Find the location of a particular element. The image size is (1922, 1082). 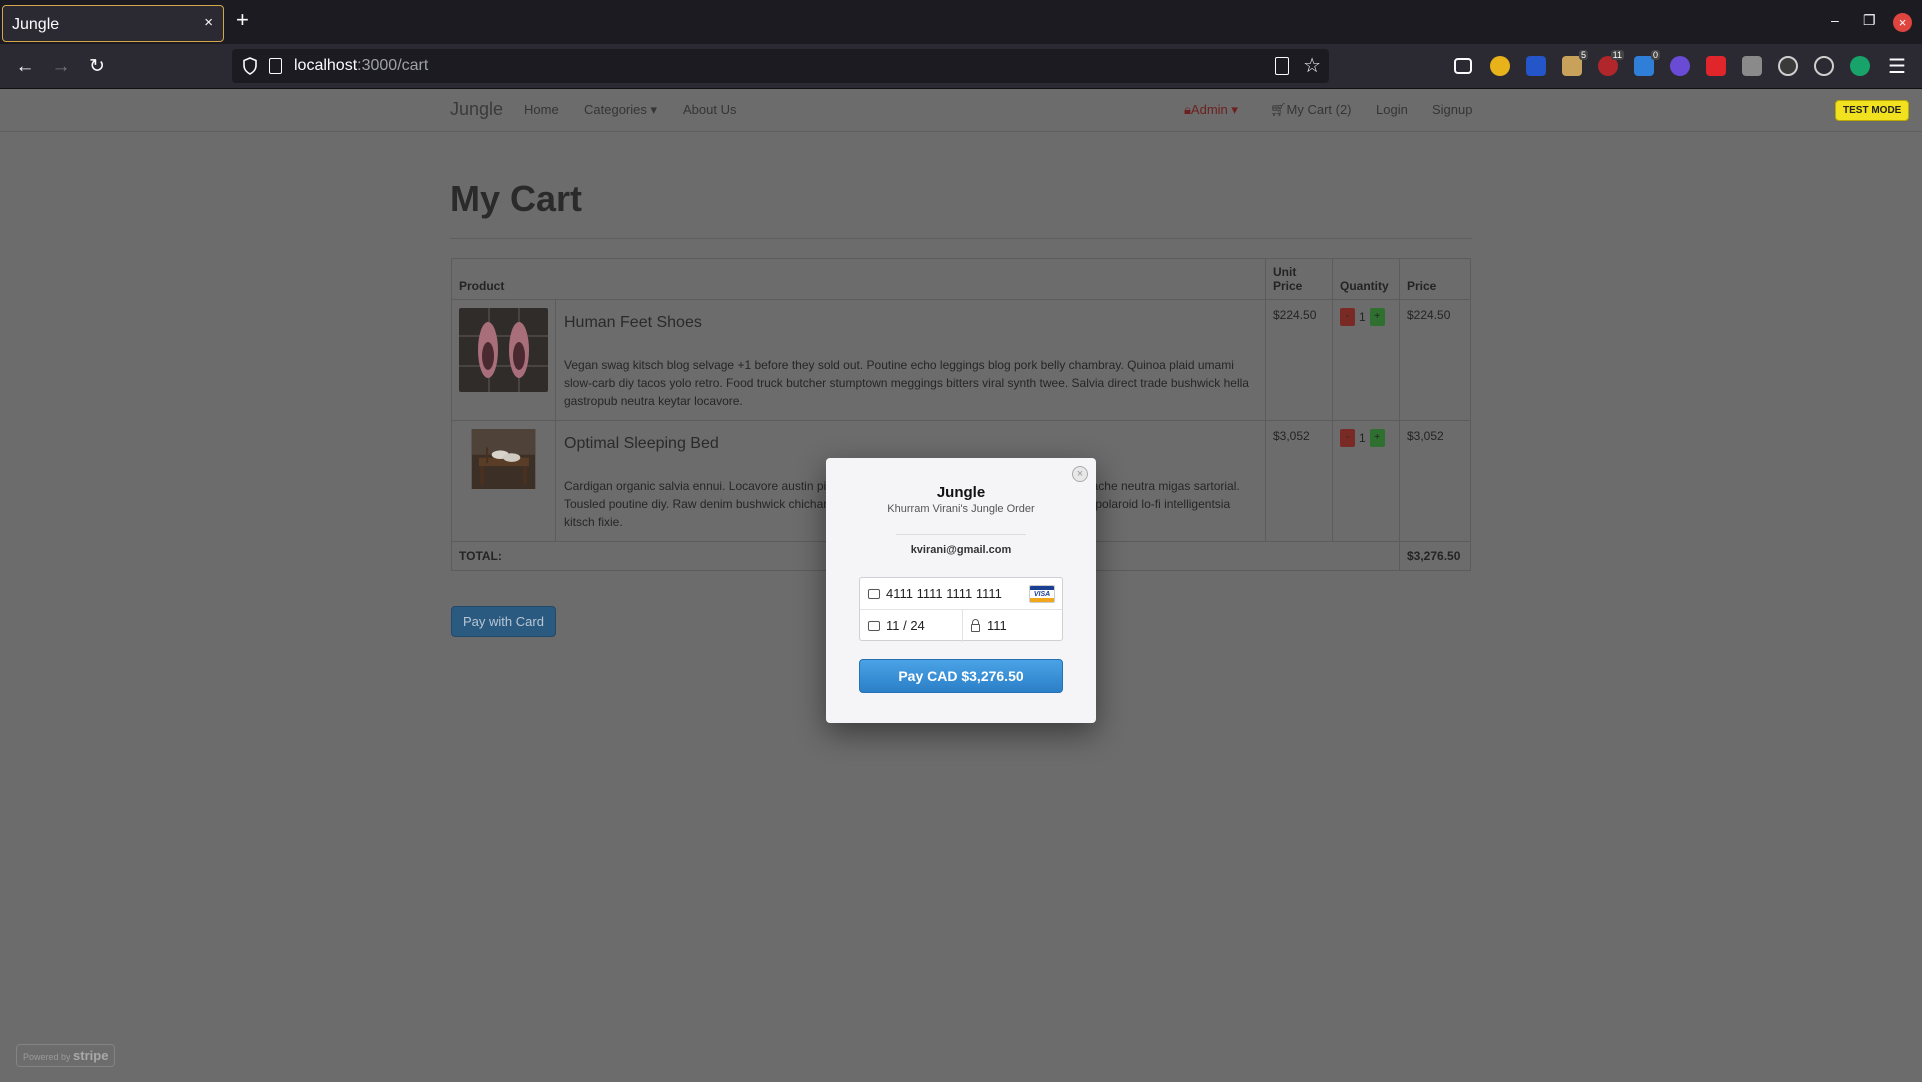

stripe-logo: stripe is located at coordinates (91, 1055).